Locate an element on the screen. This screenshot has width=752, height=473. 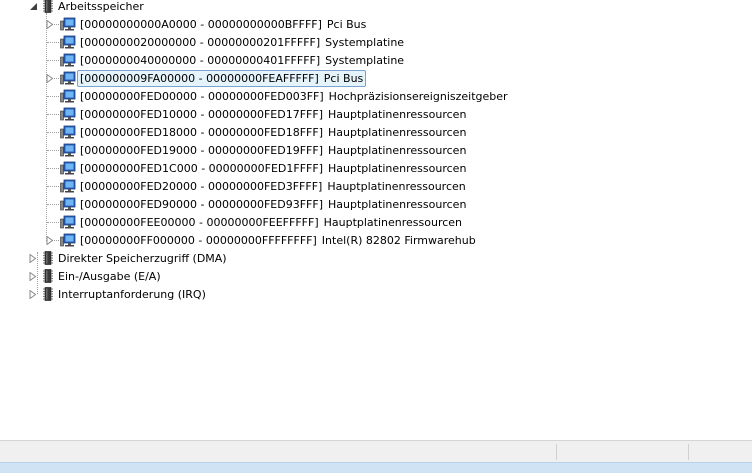
address-range: [00000000FED20000 - 00000000FED3FFFF] is located at coordinates (201, 186).